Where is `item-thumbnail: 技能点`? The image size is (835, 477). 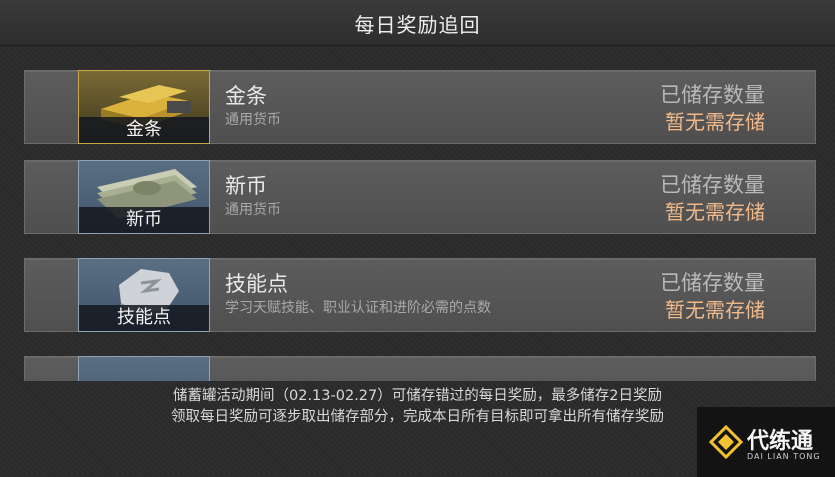
item-thumbnail: 技能点 is located at coordinates (144, 295).